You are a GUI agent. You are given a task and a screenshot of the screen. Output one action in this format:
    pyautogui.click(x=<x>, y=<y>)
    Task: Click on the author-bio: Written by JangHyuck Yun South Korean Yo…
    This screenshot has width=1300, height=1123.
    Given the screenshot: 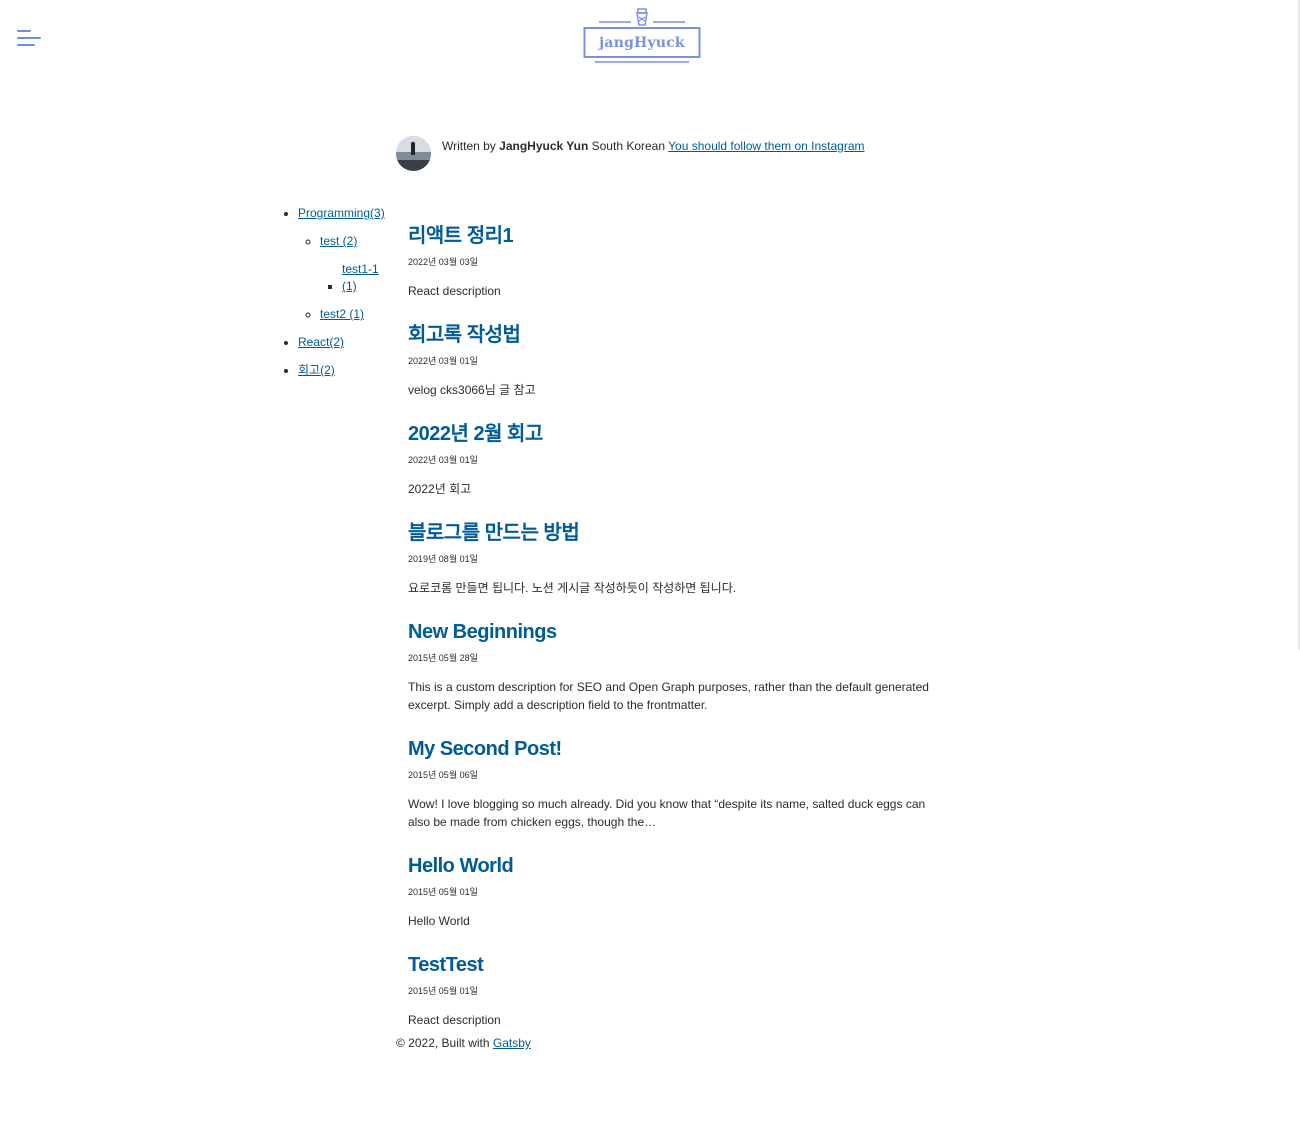 What is the action you would take?
    pyautogui.click(x=630, y=153)
    